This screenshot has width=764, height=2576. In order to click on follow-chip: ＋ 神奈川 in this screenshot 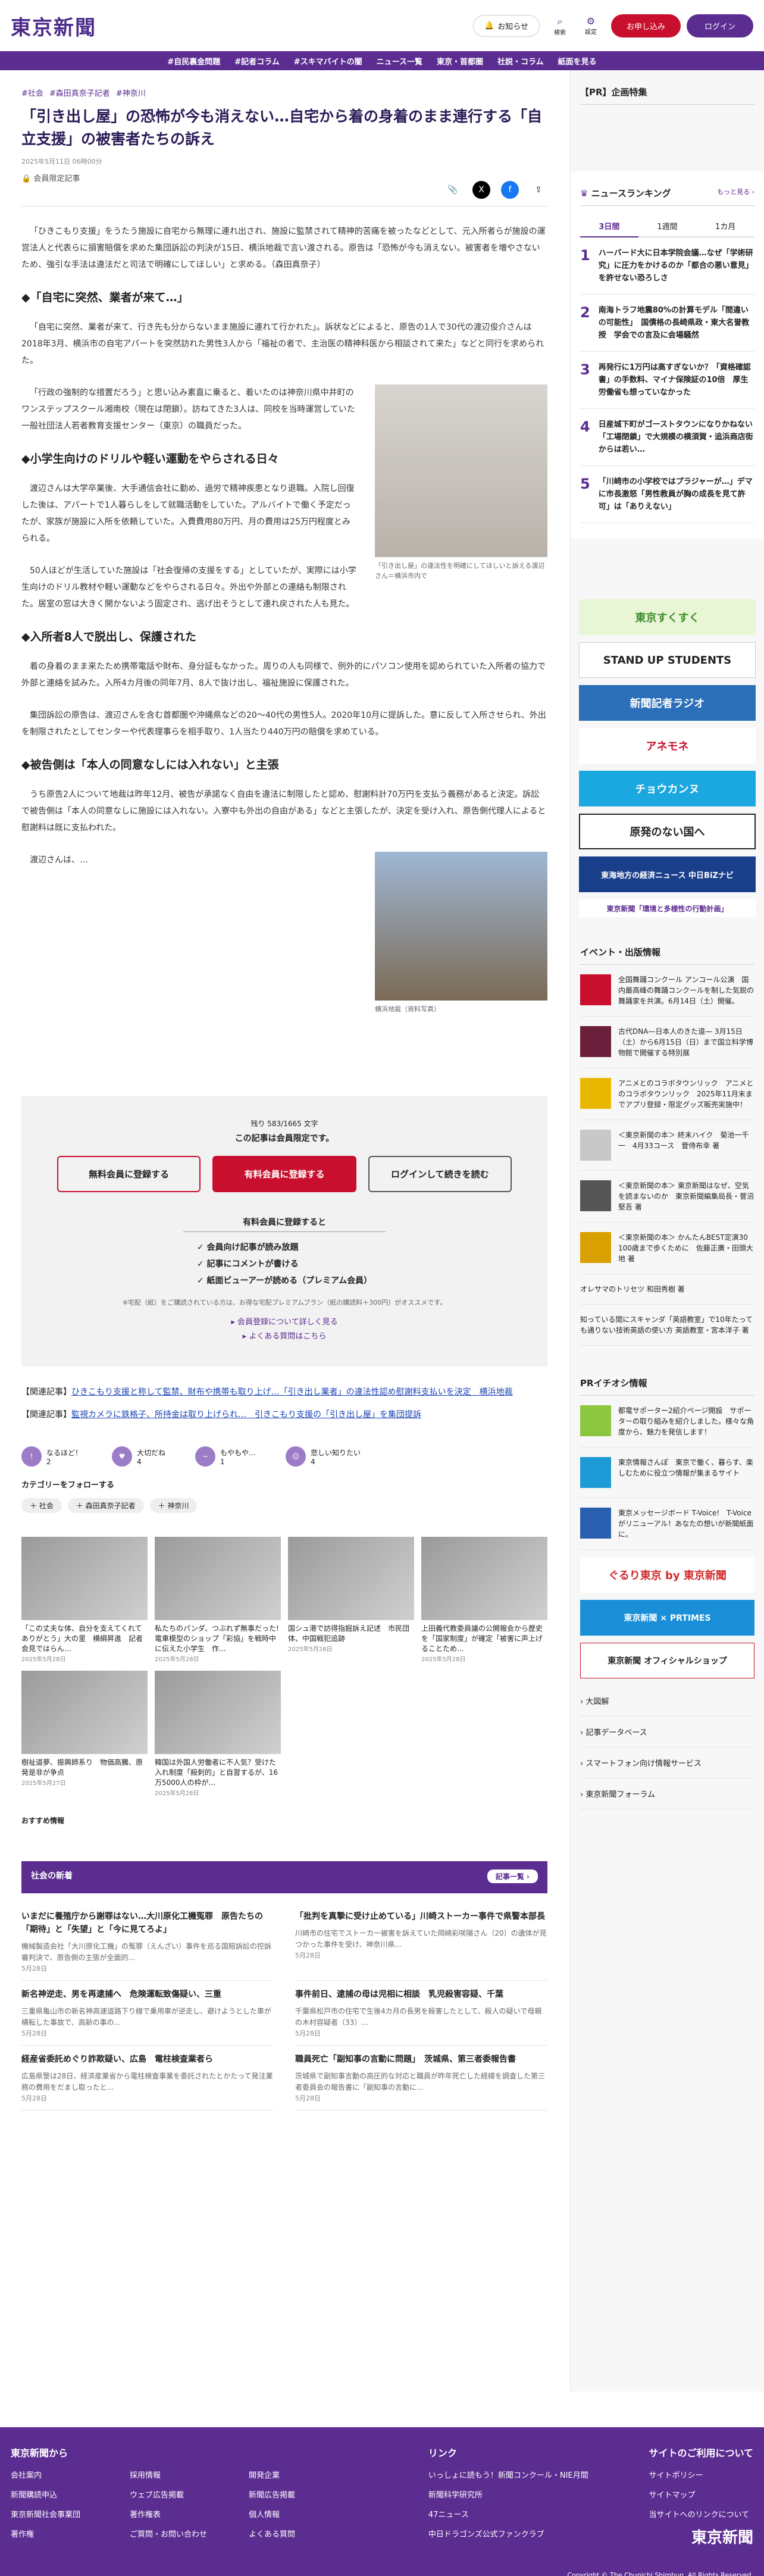, I will do `click(173, 1505)`.